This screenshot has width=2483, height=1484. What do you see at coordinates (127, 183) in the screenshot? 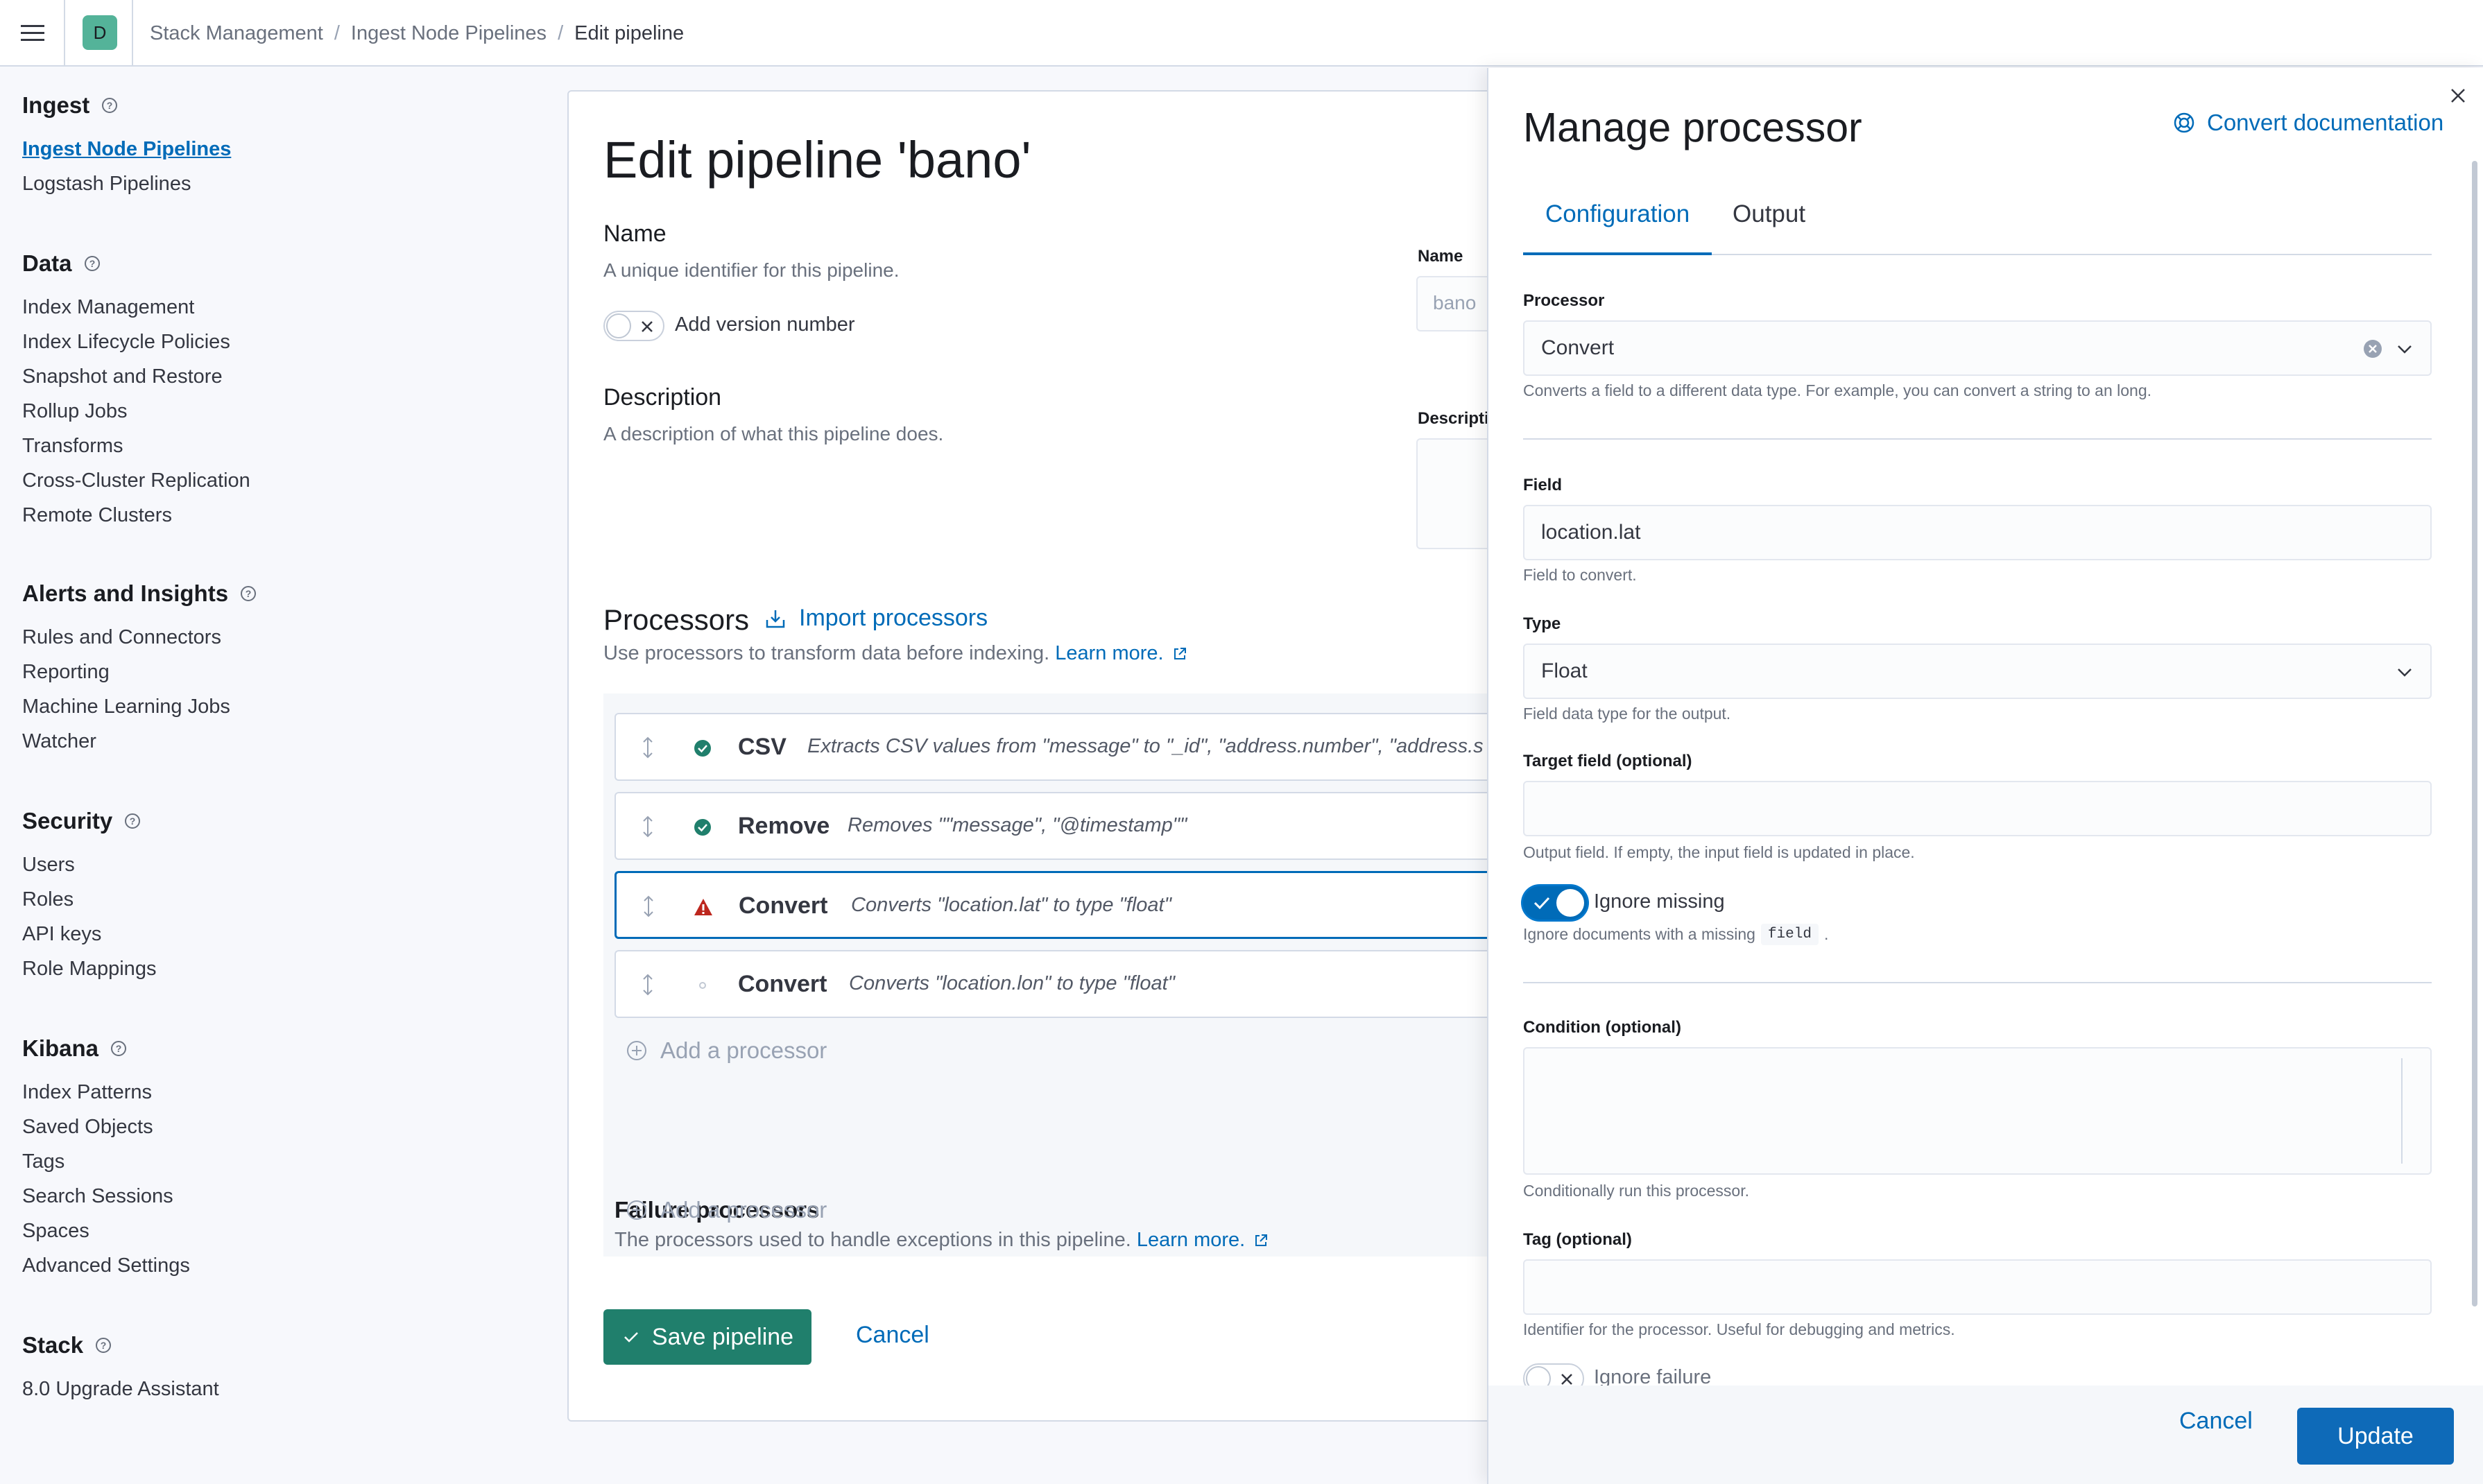
I see `sidebar-item-logstash-pipelines: Logstash Pipelines` at bounding box center [127, 183].